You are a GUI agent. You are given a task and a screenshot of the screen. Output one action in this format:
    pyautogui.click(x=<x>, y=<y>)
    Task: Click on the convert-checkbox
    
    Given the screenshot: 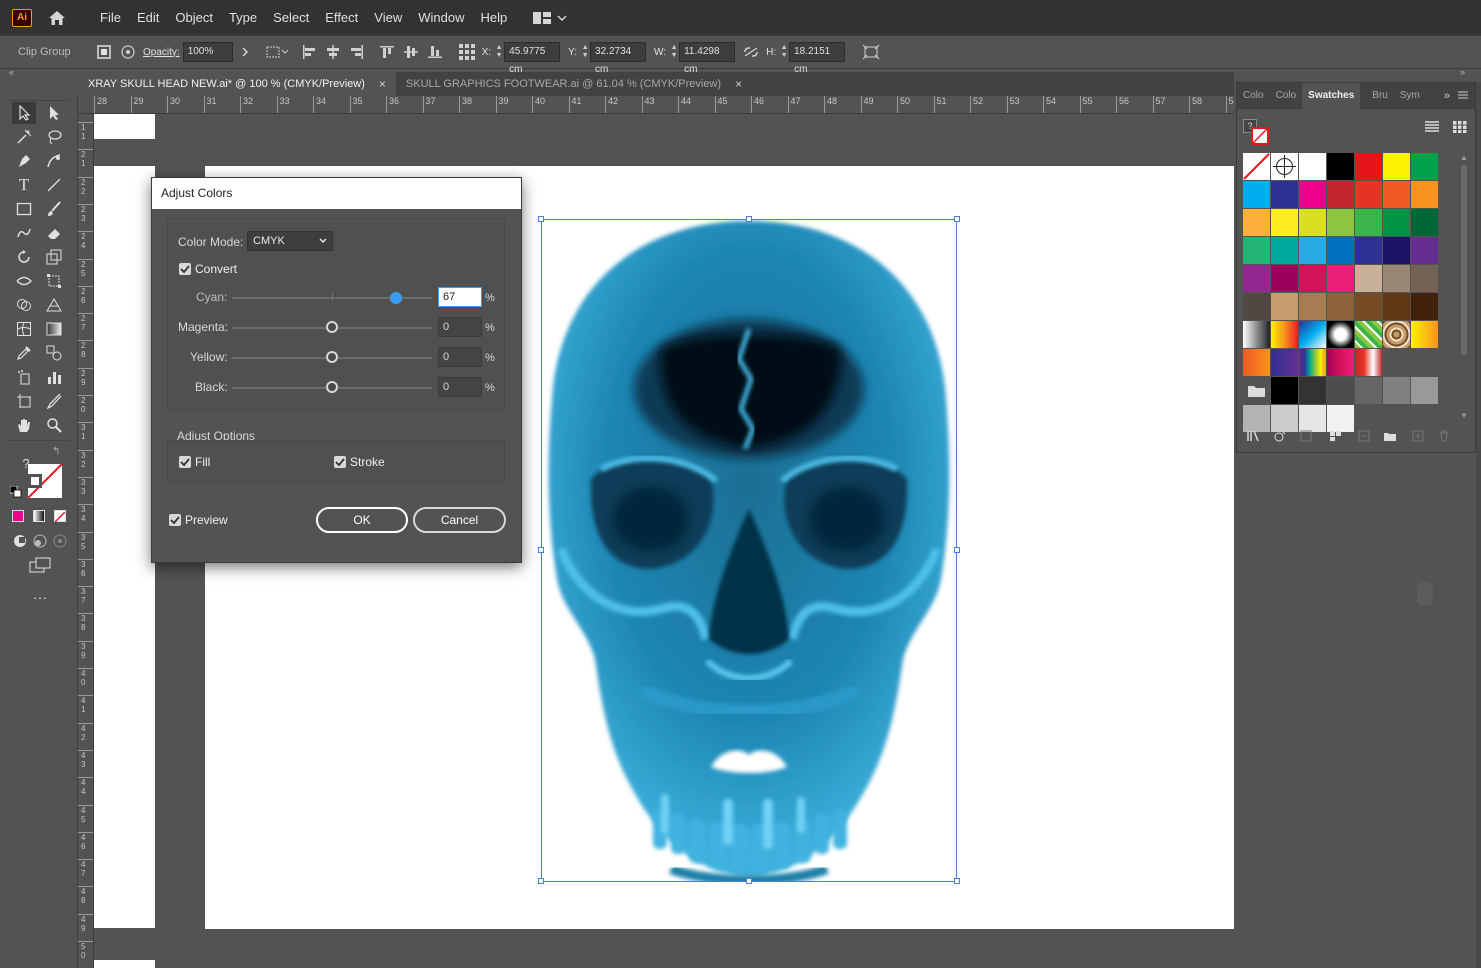 What is the action you would take?
    pyautogui.click(x=185, y=269)
    